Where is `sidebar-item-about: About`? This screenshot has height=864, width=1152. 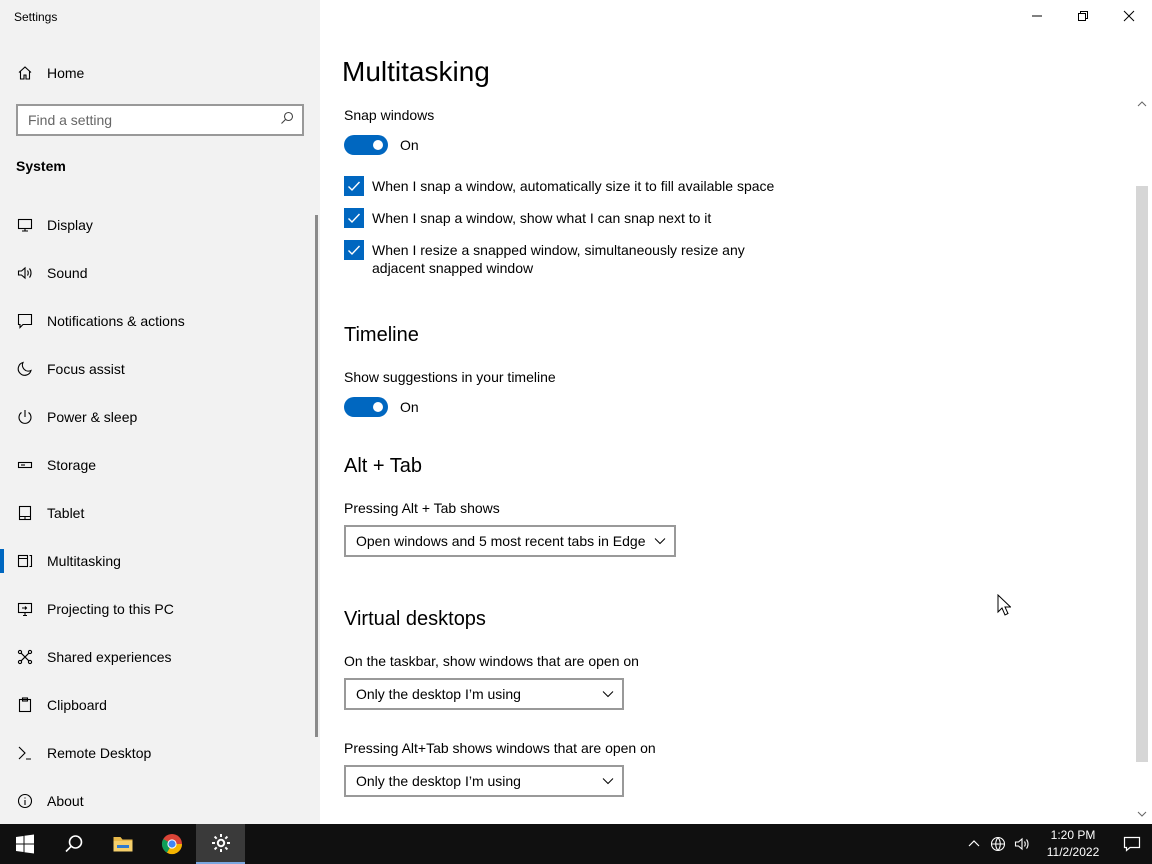 sidebar-item-about: About is located at coordinates (158, 801).